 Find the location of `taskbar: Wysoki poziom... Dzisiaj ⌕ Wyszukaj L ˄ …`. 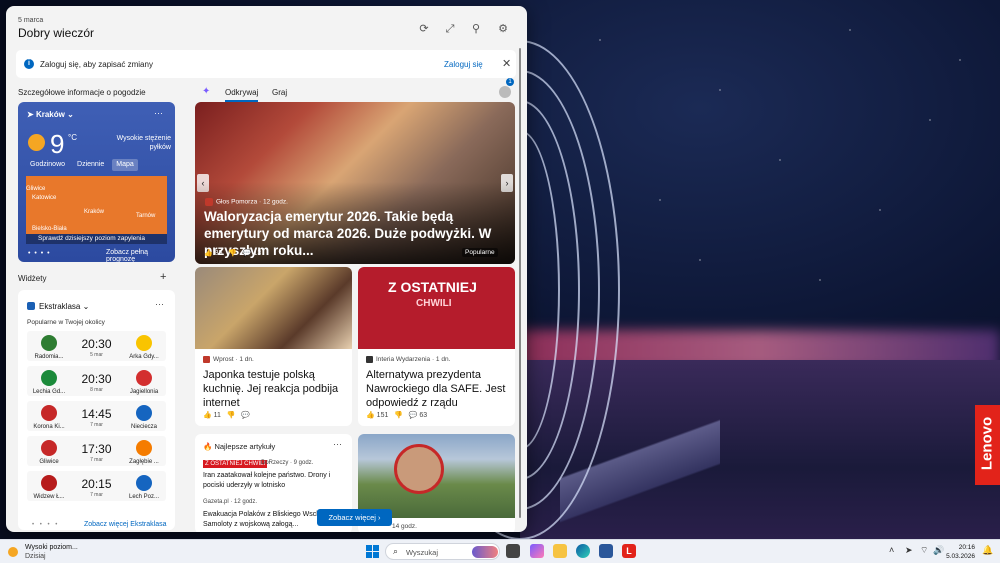

taskbar: Wysoki poziom... Dzisiaj ⌕ Wyszukaj L ˄ … is located at coordinates (500, 551).